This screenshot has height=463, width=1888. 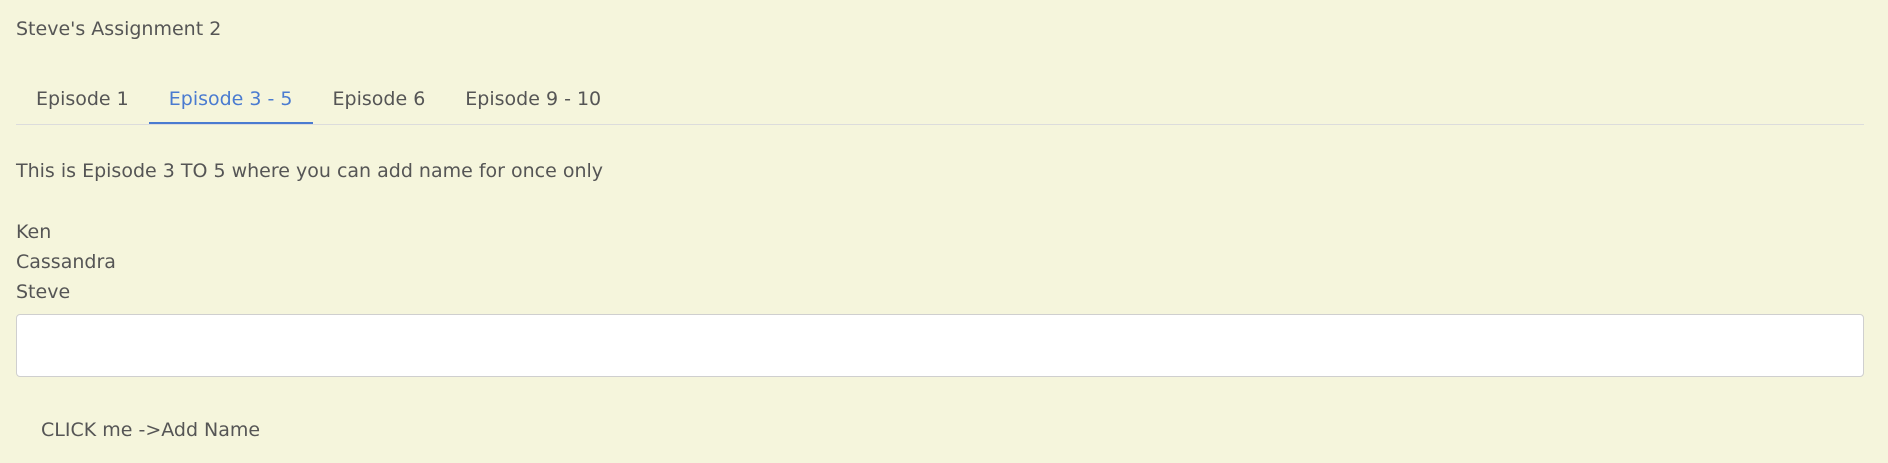 What do you see at coordinates (230, 102) in the screenshot?
I see `tab-episode-3-5: Episode 3 - 5` at bounding box center [230, 102].